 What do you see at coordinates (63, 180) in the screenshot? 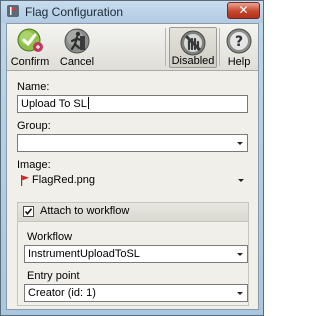
I see `image-value: FlagRed.png` at bounding box center [63, 180].